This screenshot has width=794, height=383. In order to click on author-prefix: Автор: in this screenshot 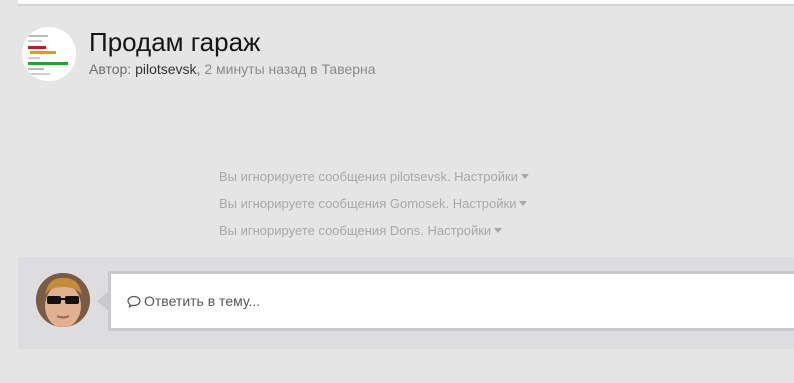, I will do `click(112, 69)`.